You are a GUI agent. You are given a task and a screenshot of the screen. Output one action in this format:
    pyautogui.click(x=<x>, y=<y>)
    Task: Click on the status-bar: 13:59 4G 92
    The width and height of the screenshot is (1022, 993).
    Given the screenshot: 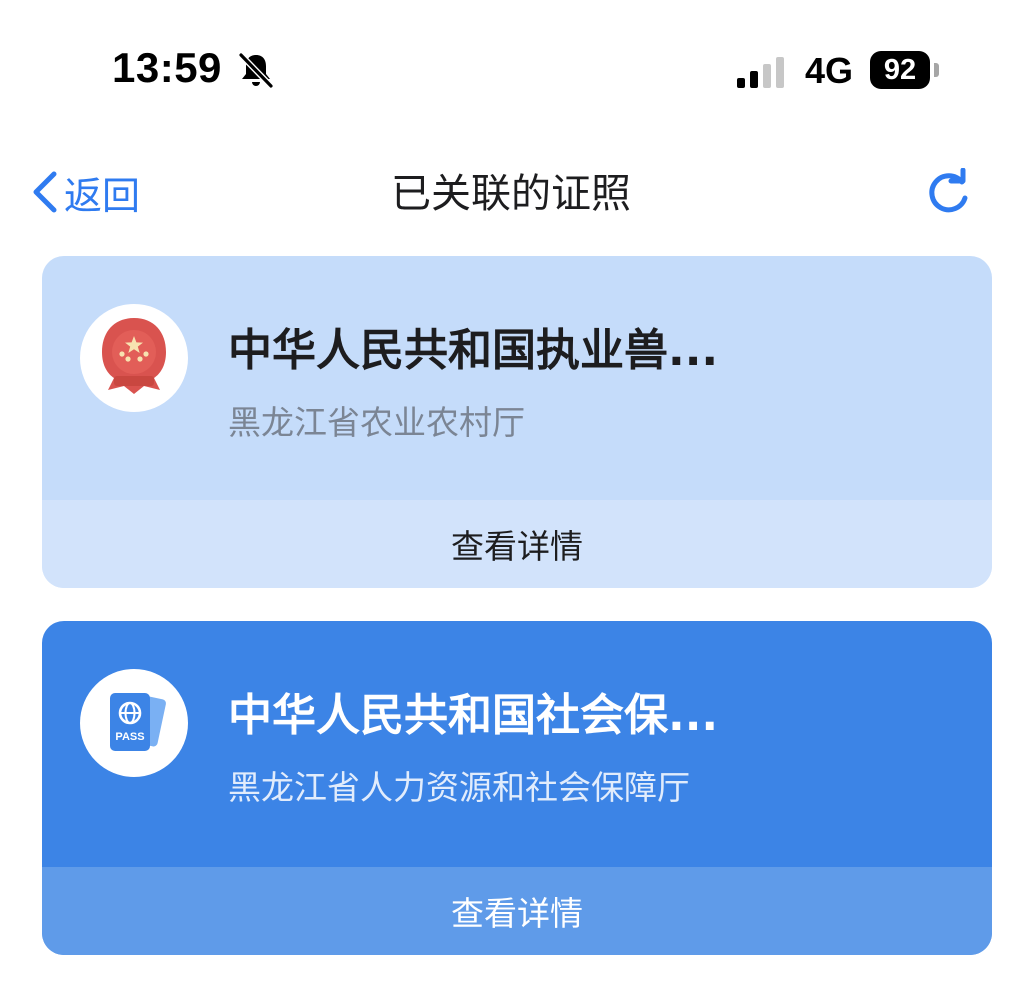 What is the action you would take?
    pyautogui.click(x=511, y=70)
    